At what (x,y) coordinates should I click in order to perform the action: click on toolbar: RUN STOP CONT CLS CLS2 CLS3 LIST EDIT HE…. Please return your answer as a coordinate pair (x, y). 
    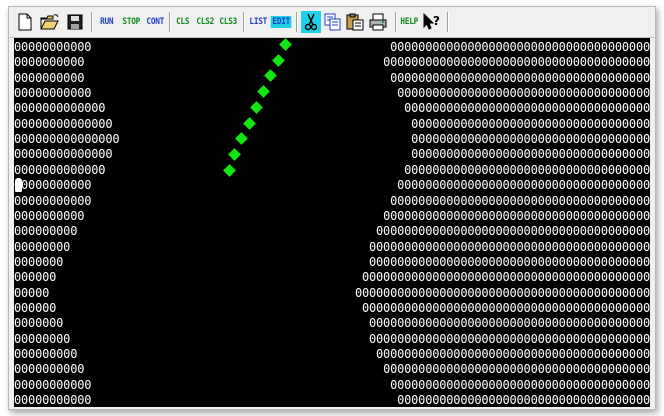
    Looking at the image, I should click on (332, 22).